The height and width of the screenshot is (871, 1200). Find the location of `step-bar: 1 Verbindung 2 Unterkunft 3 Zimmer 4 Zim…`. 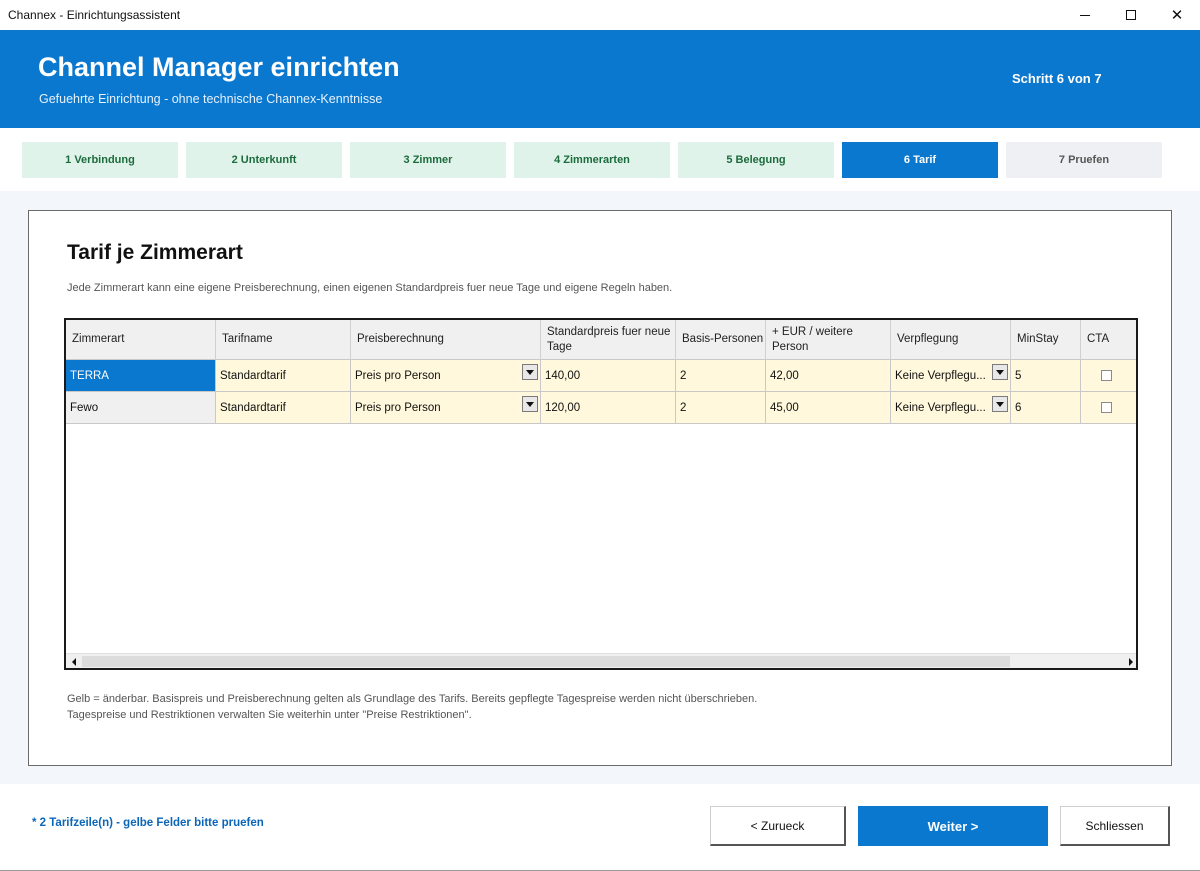

step-bar: 1 Verbindung 2 Unterkunft 3 Zimmer 4 Zim… is located at coordinates (600, 159).